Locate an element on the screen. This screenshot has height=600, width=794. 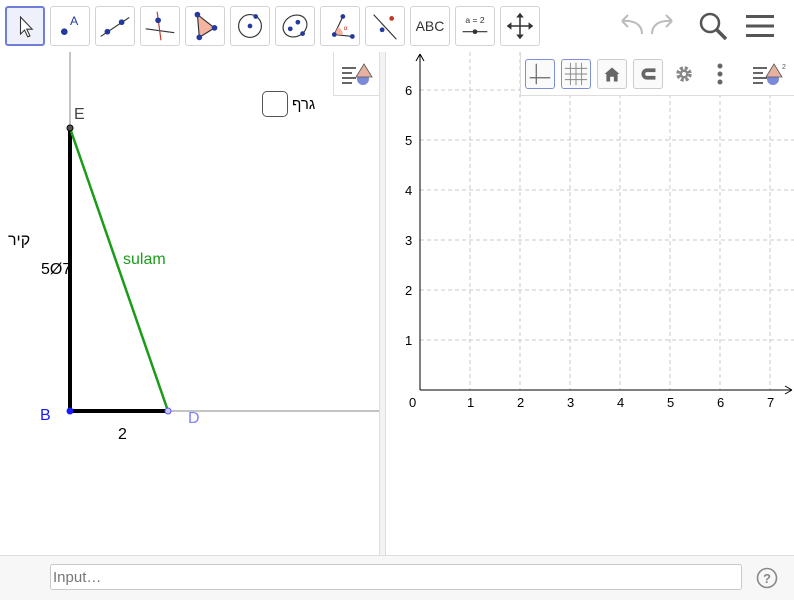
y-tick-label: 5 is located at coordinates (408, 140).